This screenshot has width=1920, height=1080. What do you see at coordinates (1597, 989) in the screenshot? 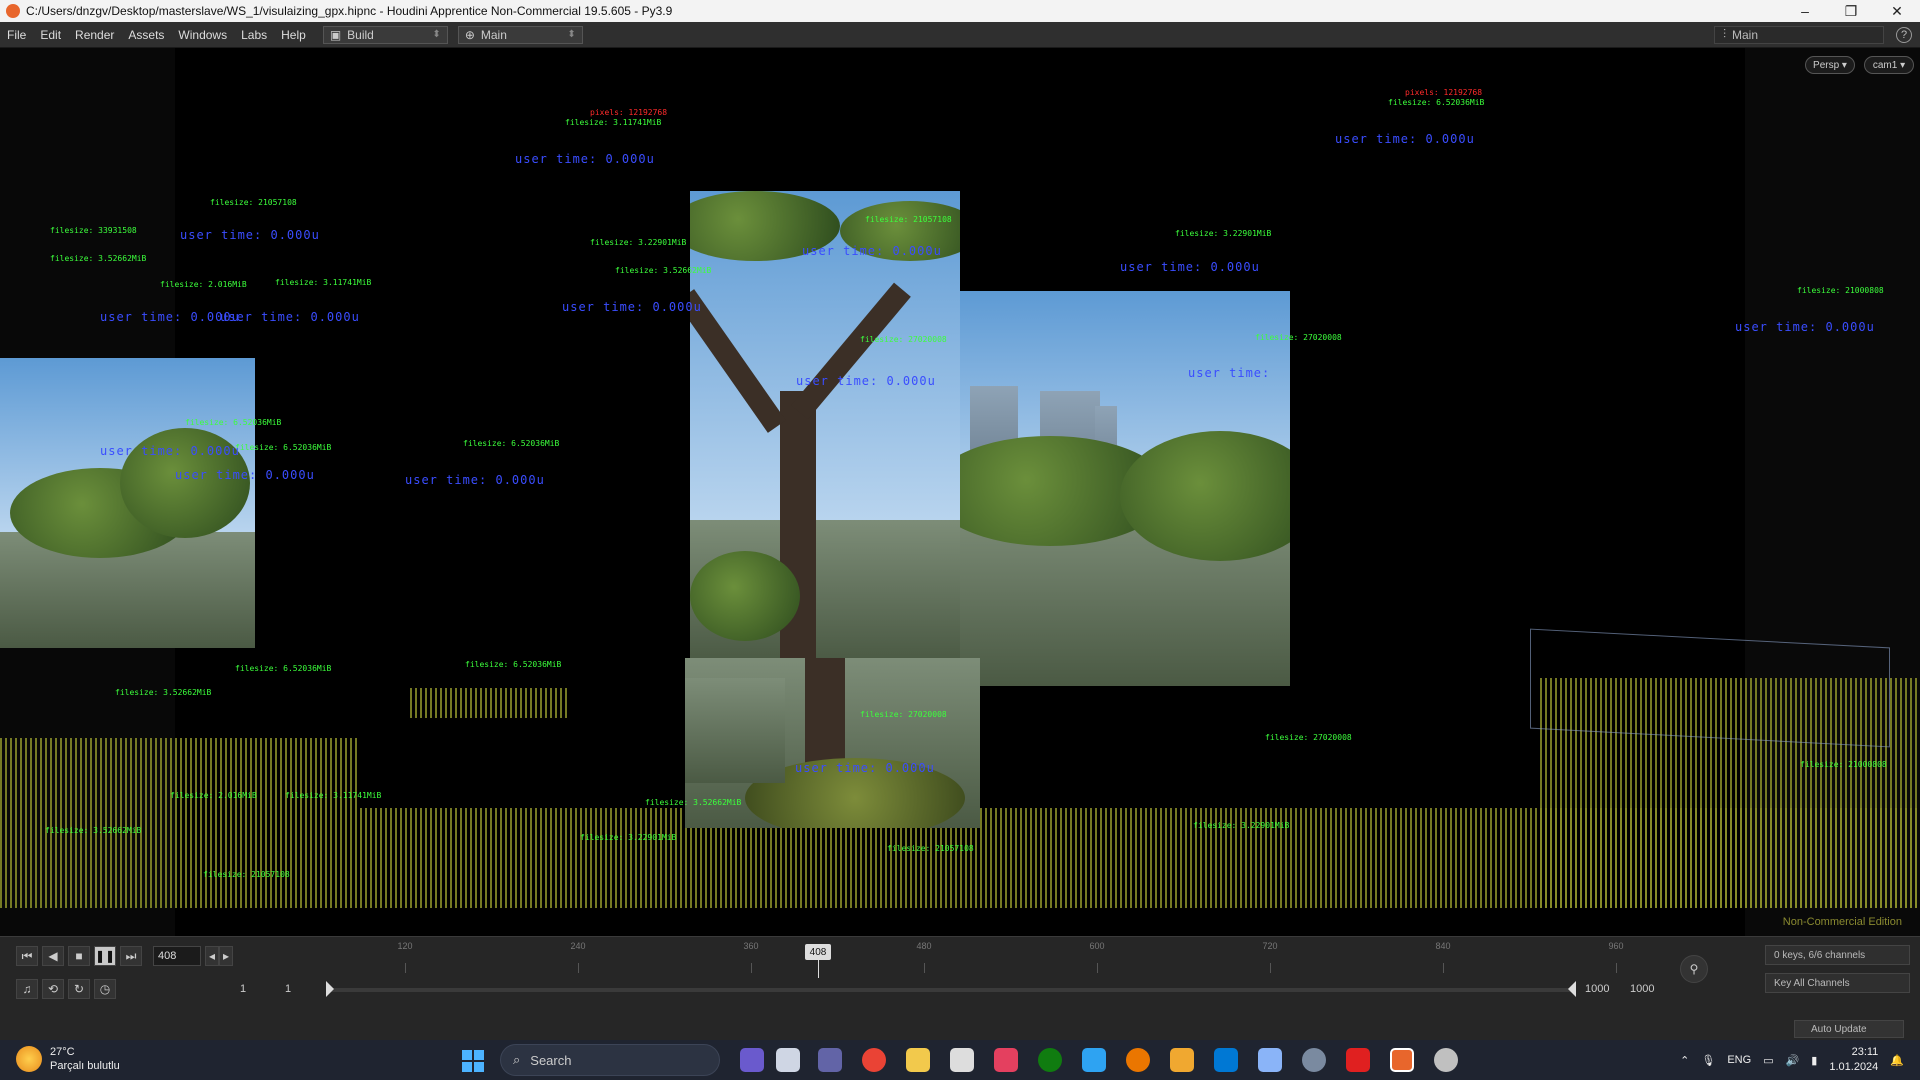
I see `range-end-a: 1000` at bounding box center [1597, 989].